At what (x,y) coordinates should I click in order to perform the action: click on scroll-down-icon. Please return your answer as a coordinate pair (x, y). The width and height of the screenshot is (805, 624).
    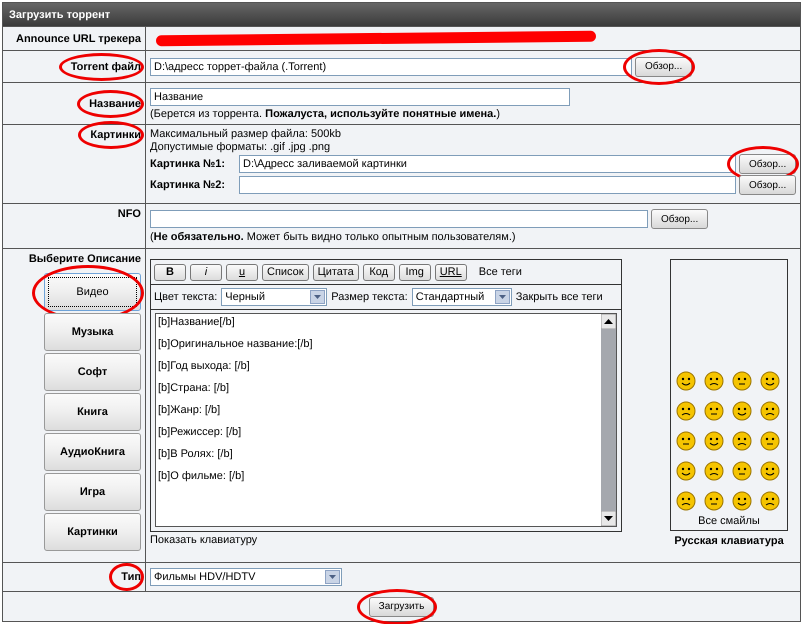
    Looking at the image, I should click on (608, 518).